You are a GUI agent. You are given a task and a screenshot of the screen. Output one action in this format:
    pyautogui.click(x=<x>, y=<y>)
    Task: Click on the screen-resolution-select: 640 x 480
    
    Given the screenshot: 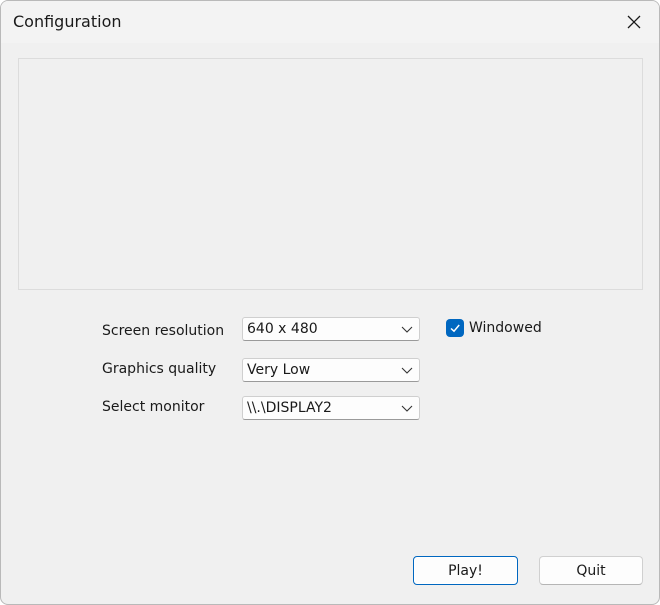 What is the action you would take?
    pyautogui.click(x=331, y=329)
    